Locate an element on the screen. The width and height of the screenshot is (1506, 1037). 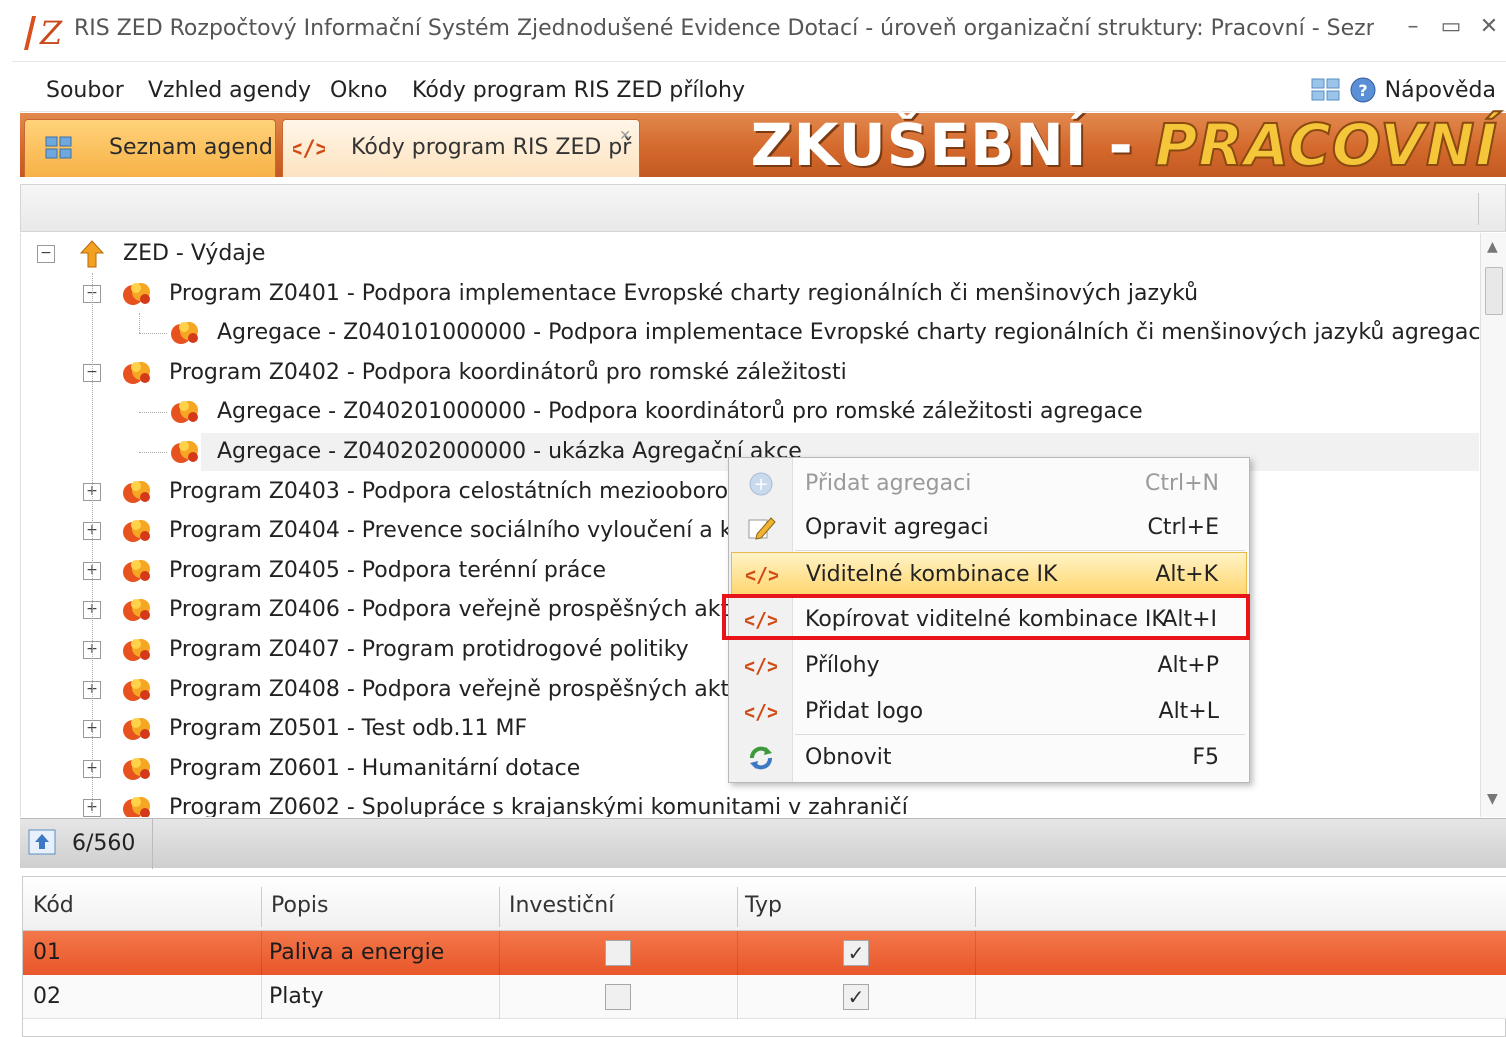
menu-item-shortcut: Alt+K is located at coordinates (1186, 574).